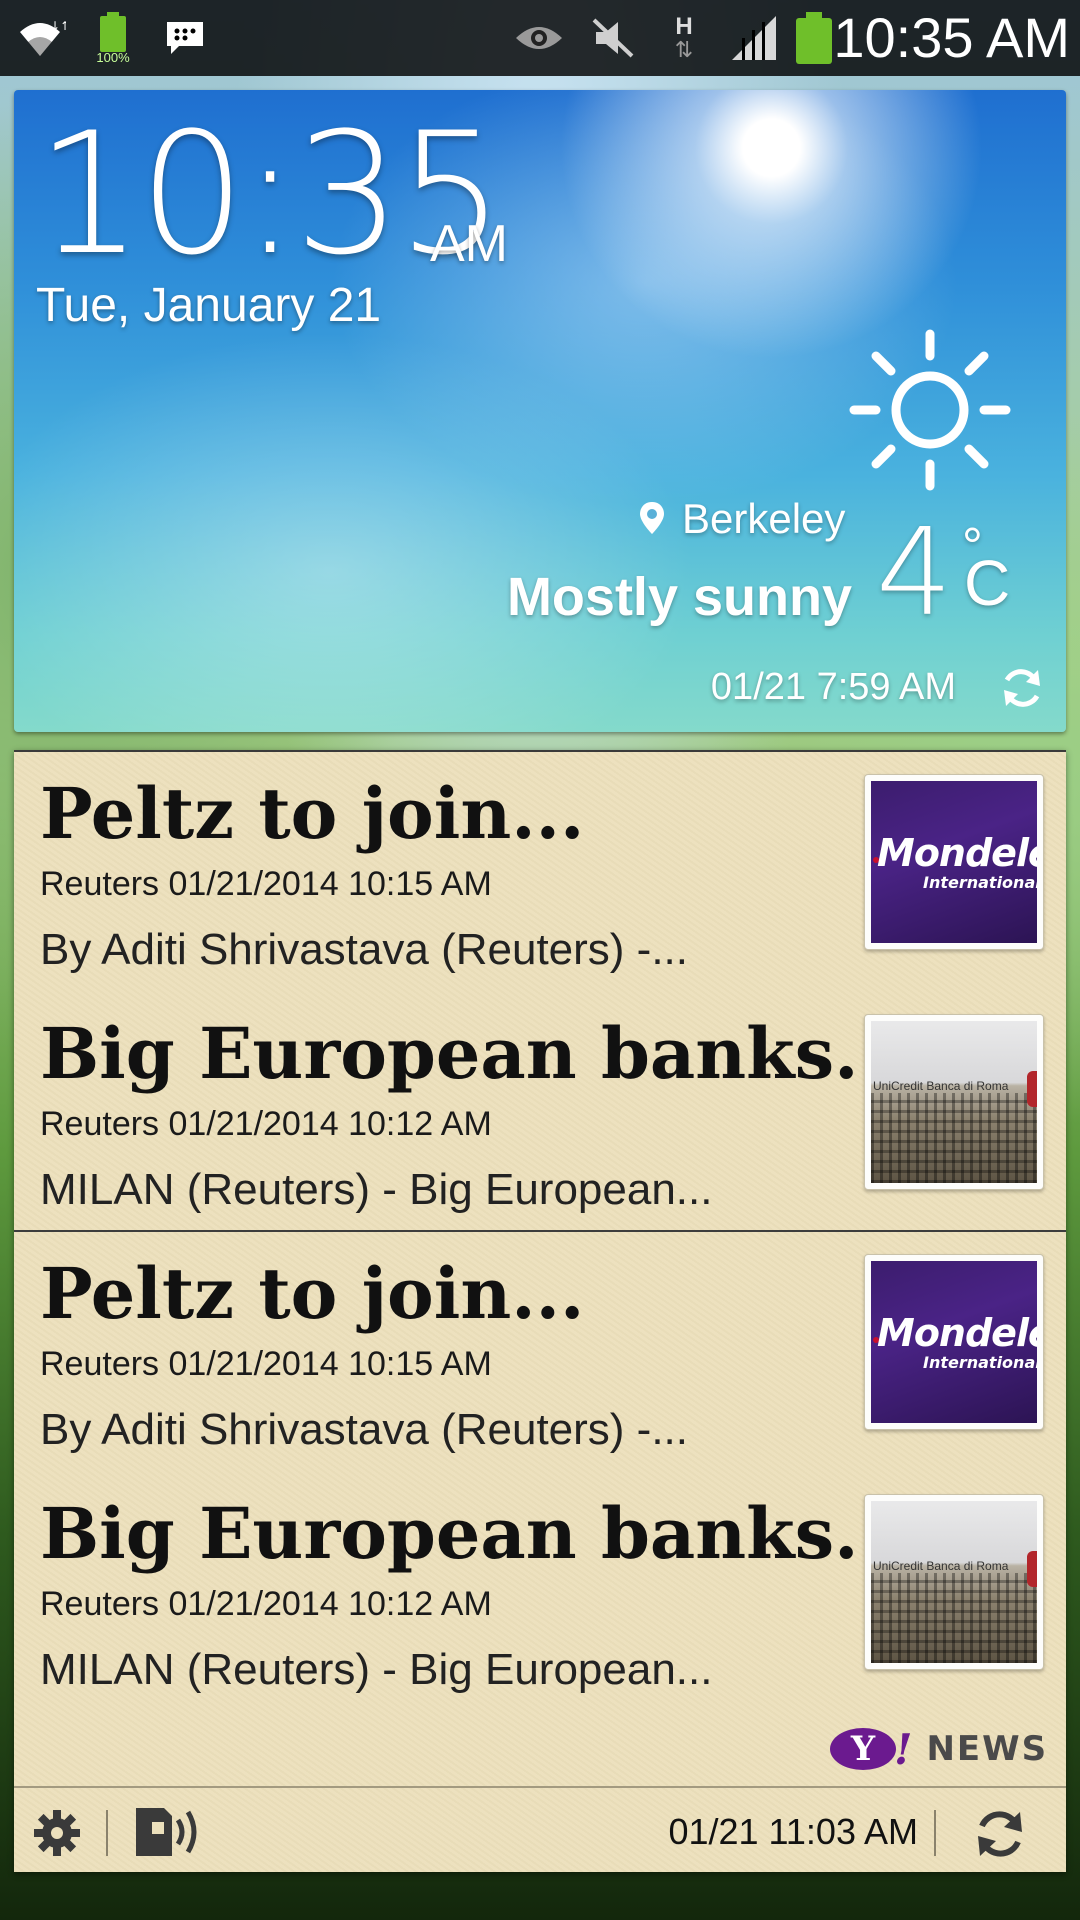 The width and height of the screenshot is (1080, 1920). I want to click on weather-location: Berkeley, so click(764, 518).